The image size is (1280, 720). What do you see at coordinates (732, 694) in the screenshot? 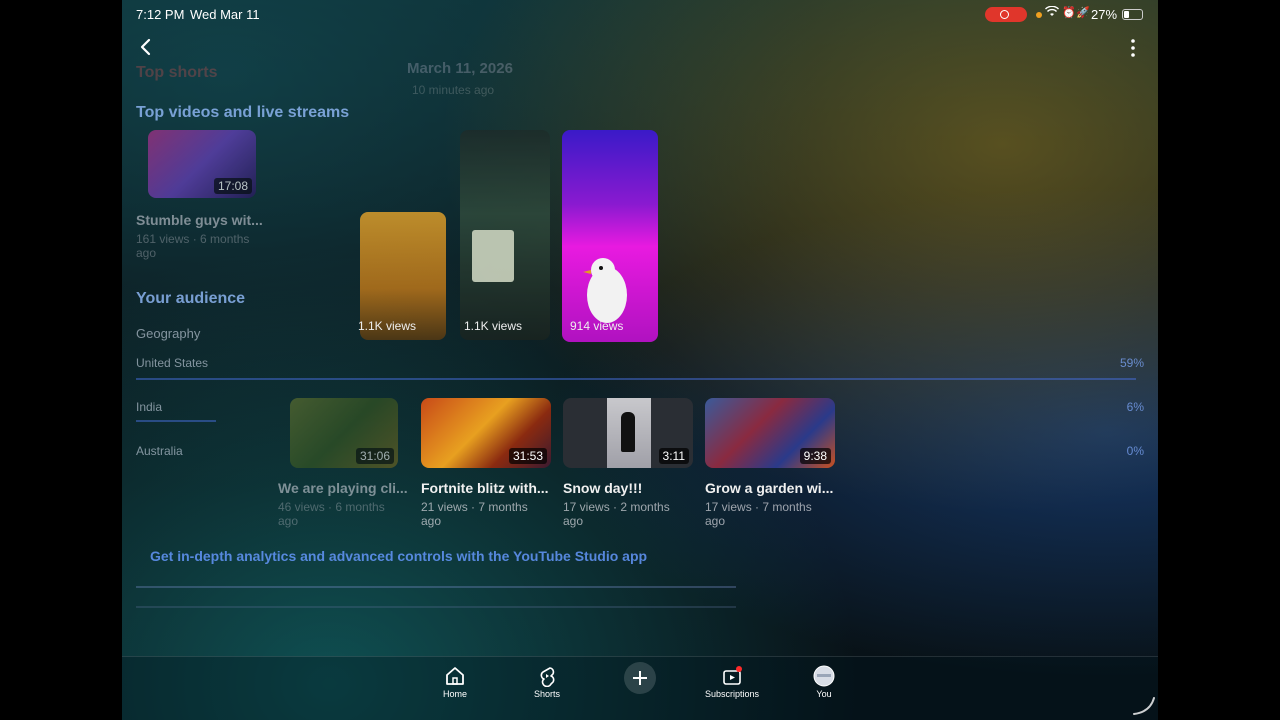
I see `nav-subscriptions-label: Subscriptions` at bounding box center [732, 694].